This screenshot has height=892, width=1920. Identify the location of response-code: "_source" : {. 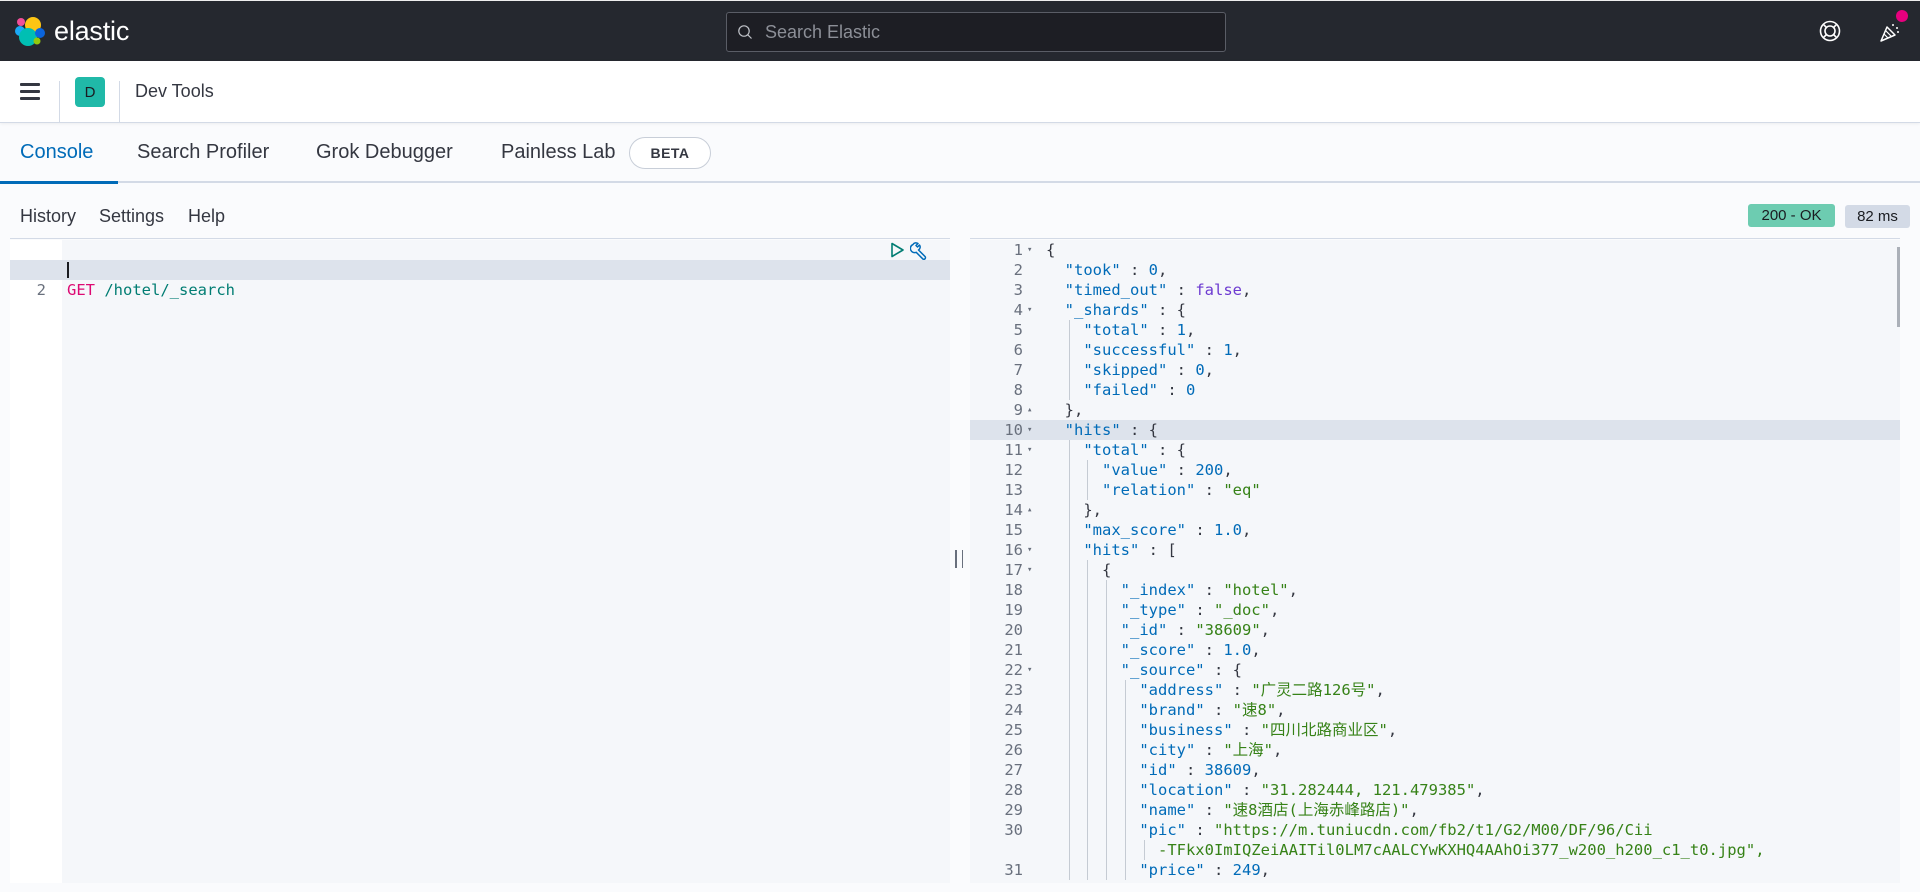
(1181, 670).